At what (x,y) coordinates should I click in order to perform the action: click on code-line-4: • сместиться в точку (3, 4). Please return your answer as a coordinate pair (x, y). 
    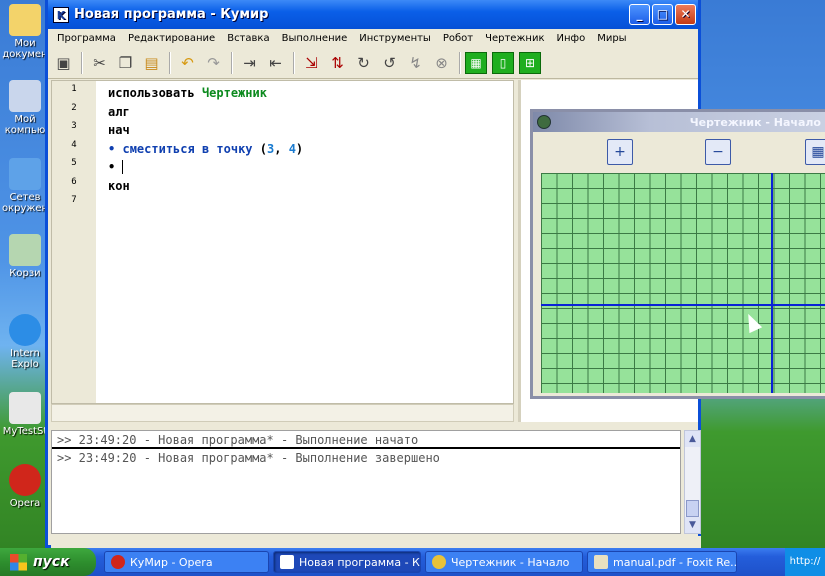
    Looking at the image, I should click on (205, 151).